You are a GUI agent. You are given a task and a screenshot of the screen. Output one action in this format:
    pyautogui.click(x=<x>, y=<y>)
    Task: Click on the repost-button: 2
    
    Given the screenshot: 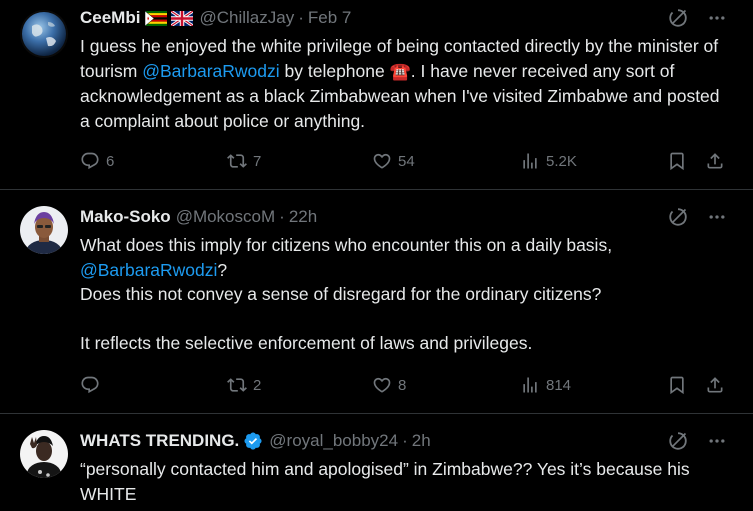 What is the action you would take?
    pyautogui.click(x=244, y=385)
    